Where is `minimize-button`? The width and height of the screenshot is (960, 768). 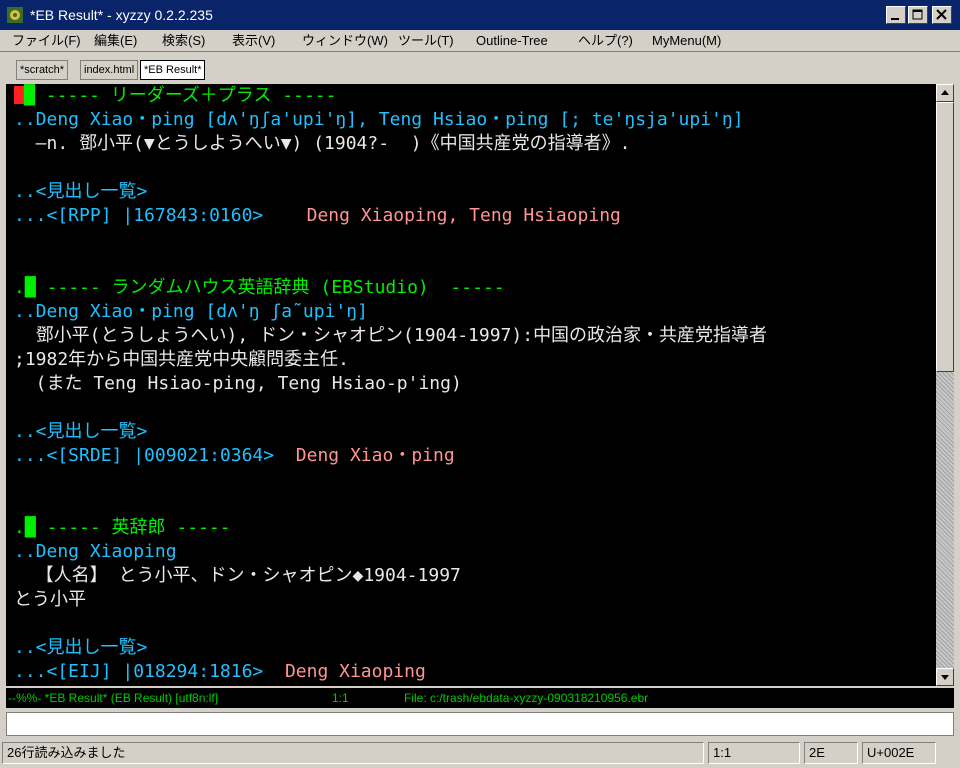 minimize-button is located at coordinates (896, 15).